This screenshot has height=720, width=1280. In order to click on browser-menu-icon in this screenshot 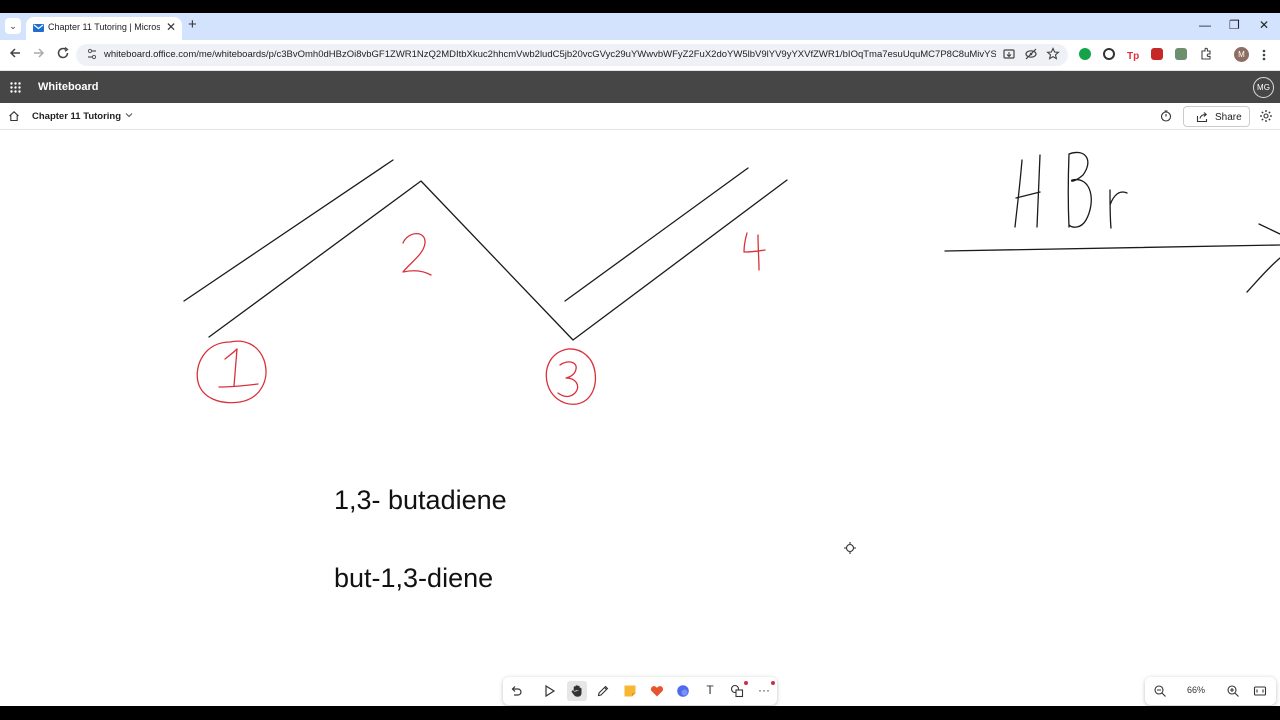, I will do `click(1264, 55)`.